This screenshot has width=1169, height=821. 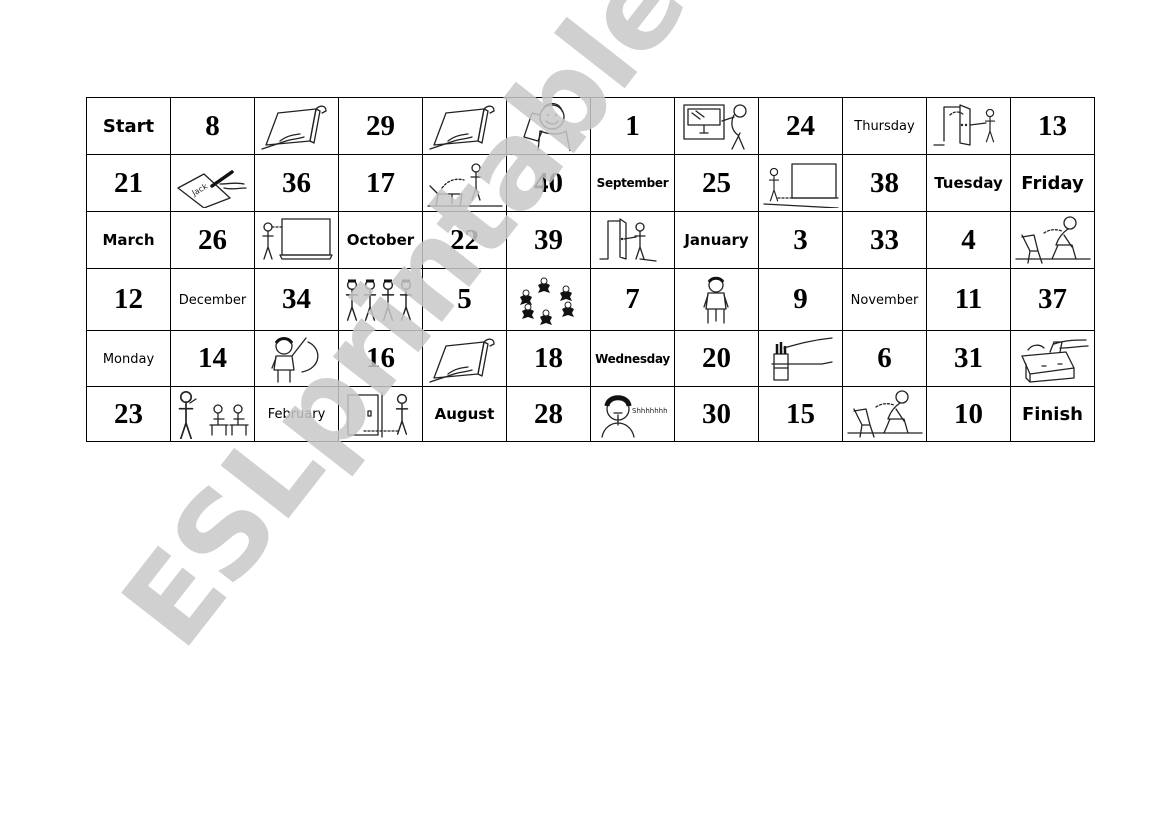 I want to click on board-cell: January, so click(x=716, y=240).